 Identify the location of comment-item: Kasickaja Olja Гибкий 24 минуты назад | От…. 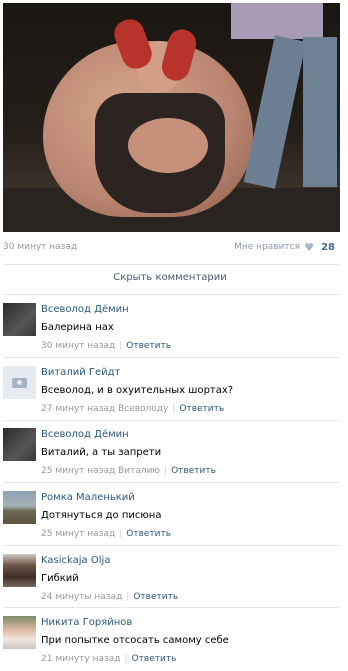
(171, 578).